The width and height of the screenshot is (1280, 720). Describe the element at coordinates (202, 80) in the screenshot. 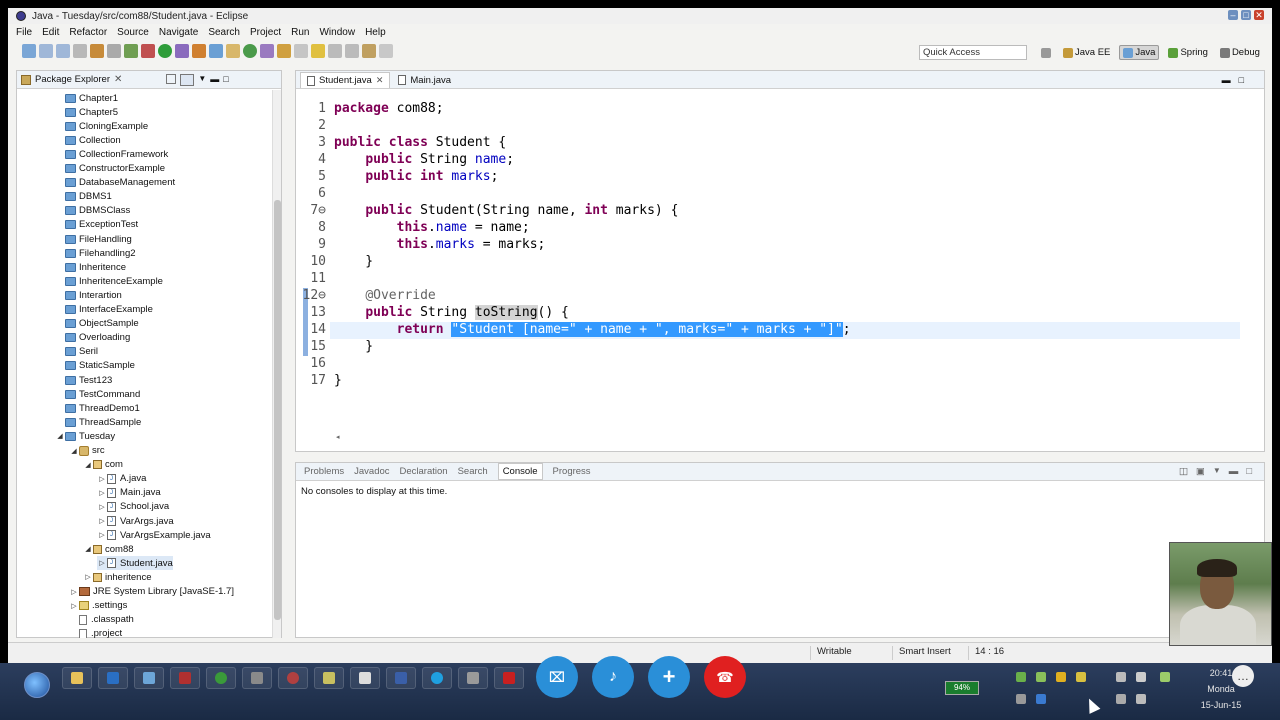

I see `view-menu-icon: ▼` at that location.